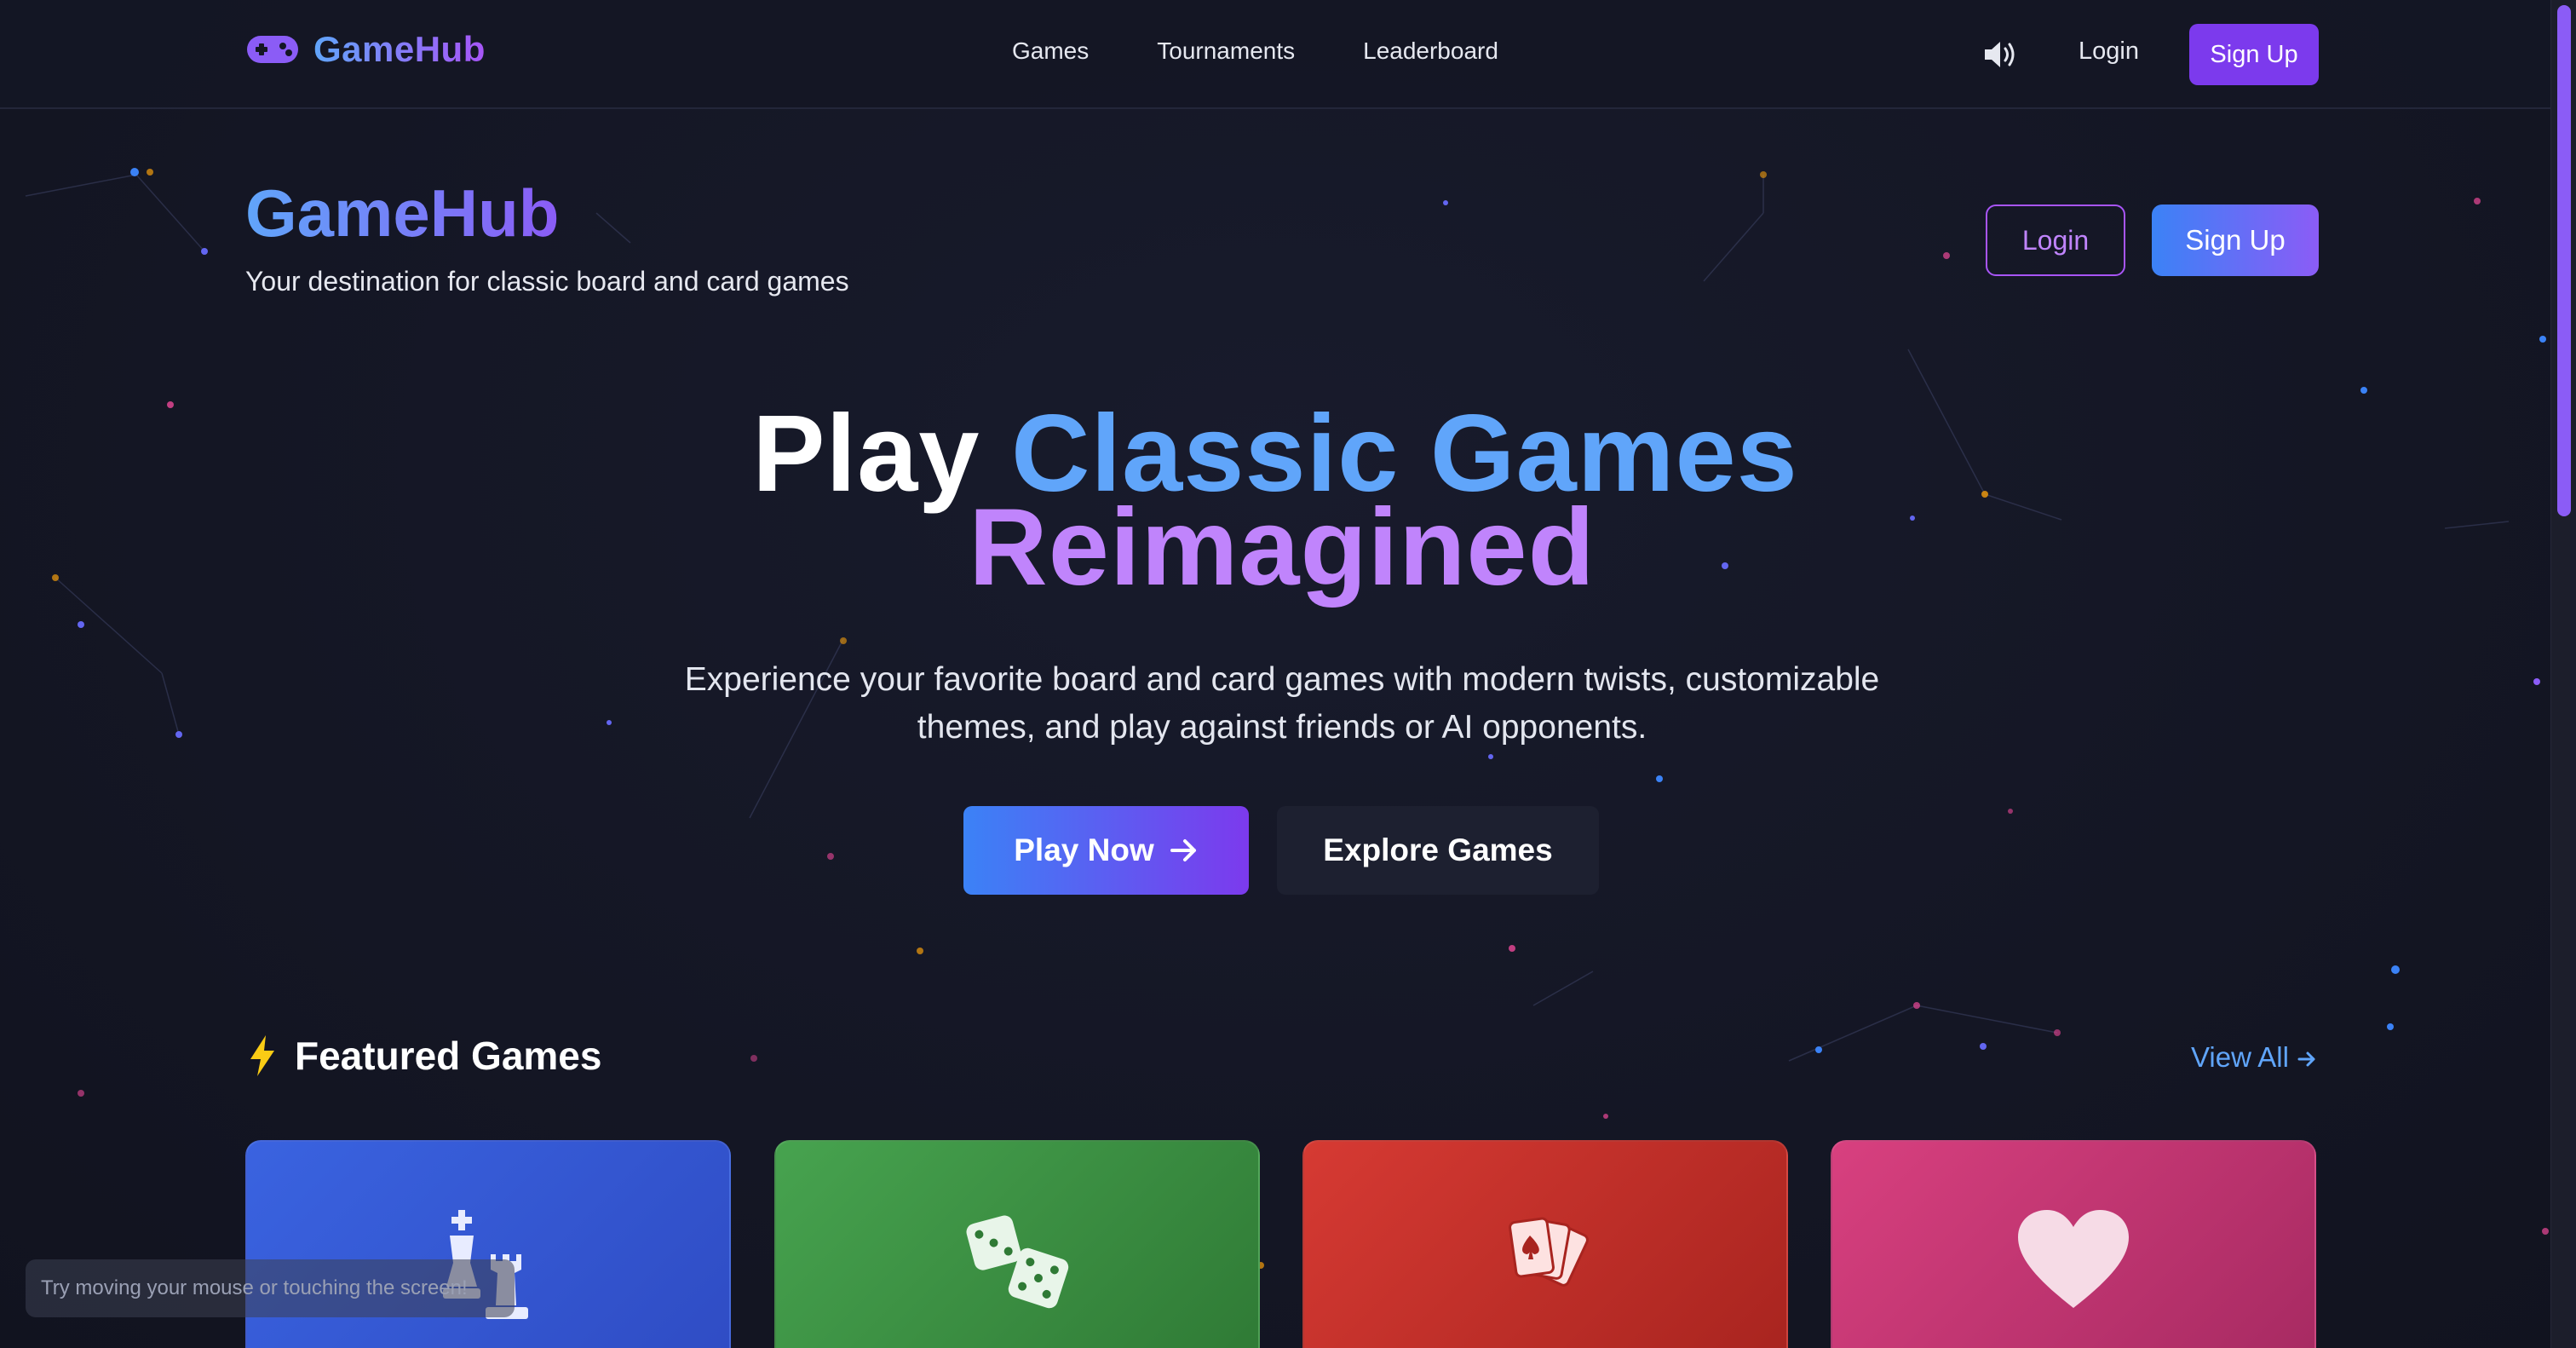 The image size is (2576, 1348). I want to click on nav-links: Games Tournaments Leaderboard, so click(1255, 51).